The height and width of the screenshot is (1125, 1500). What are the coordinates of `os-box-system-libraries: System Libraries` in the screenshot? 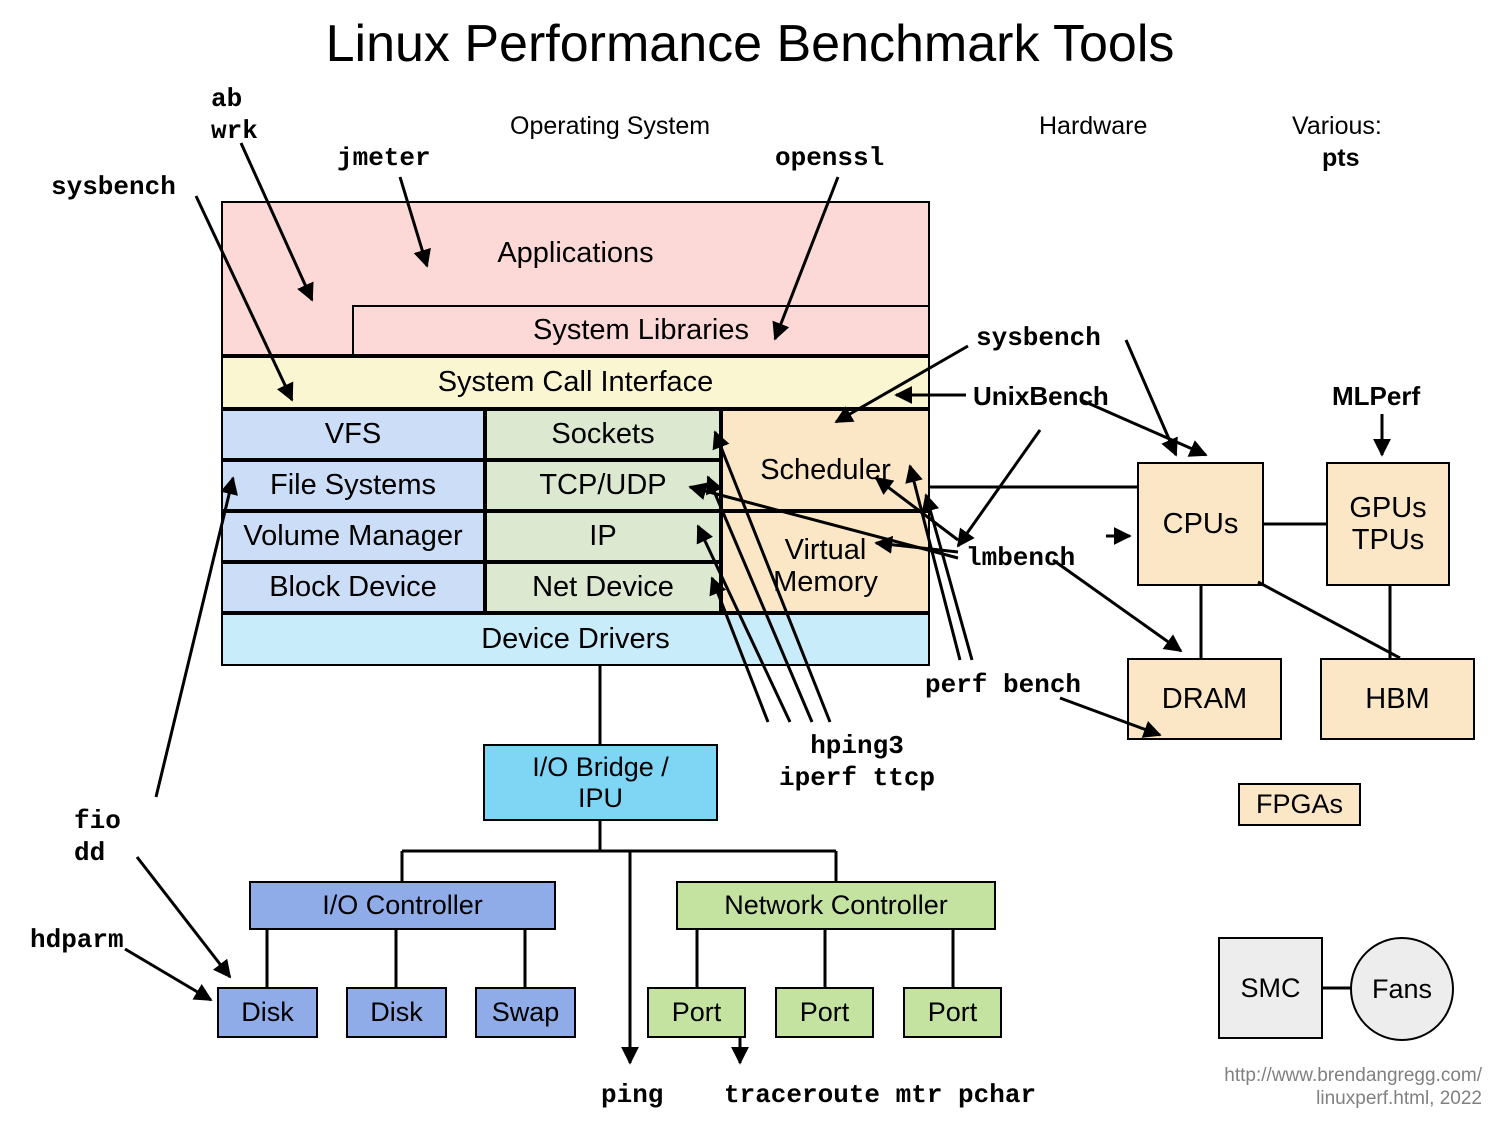 It's located at (641, 330).